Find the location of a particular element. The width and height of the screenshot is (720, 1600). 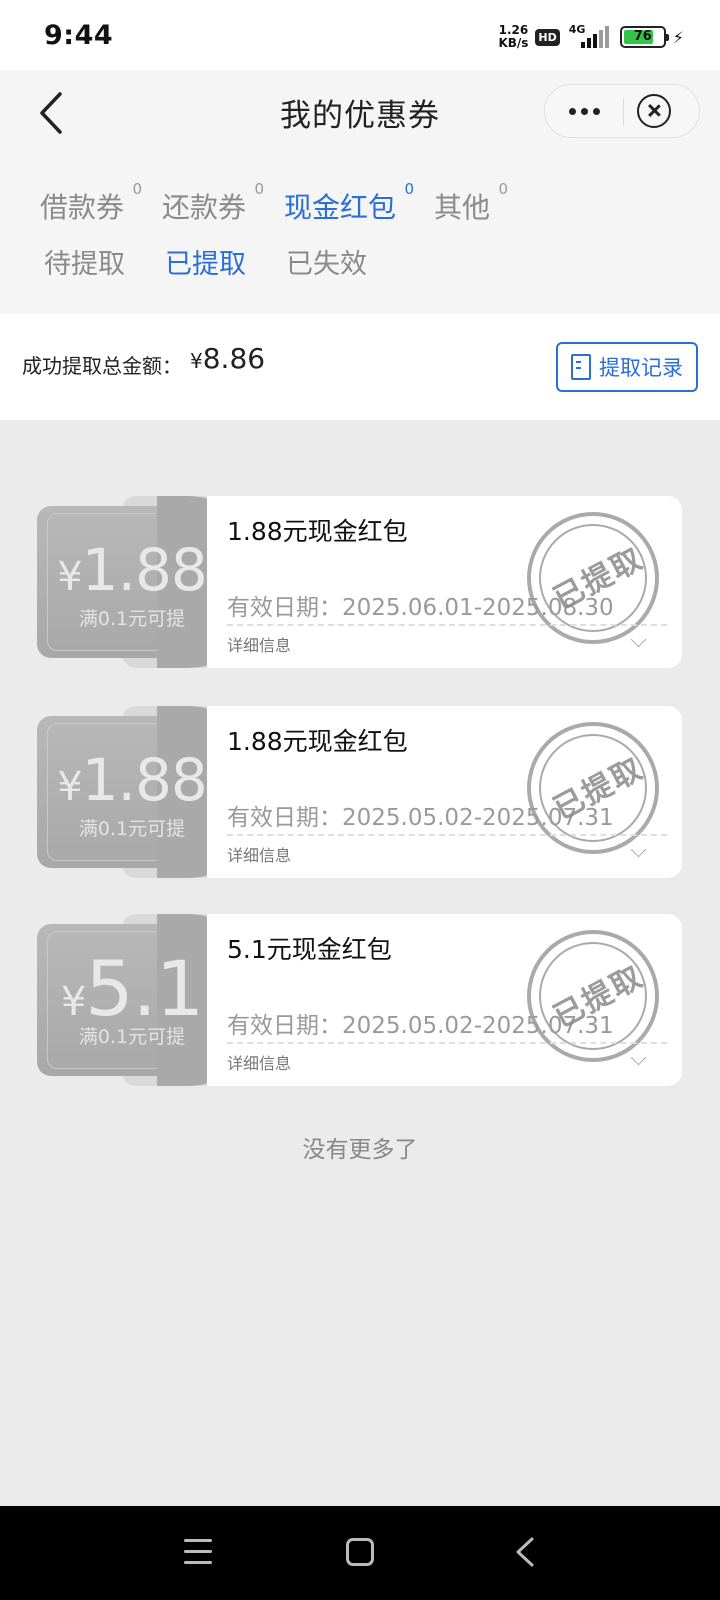

summary-amount: ¥8.86 is located at coordinates (228, 358).